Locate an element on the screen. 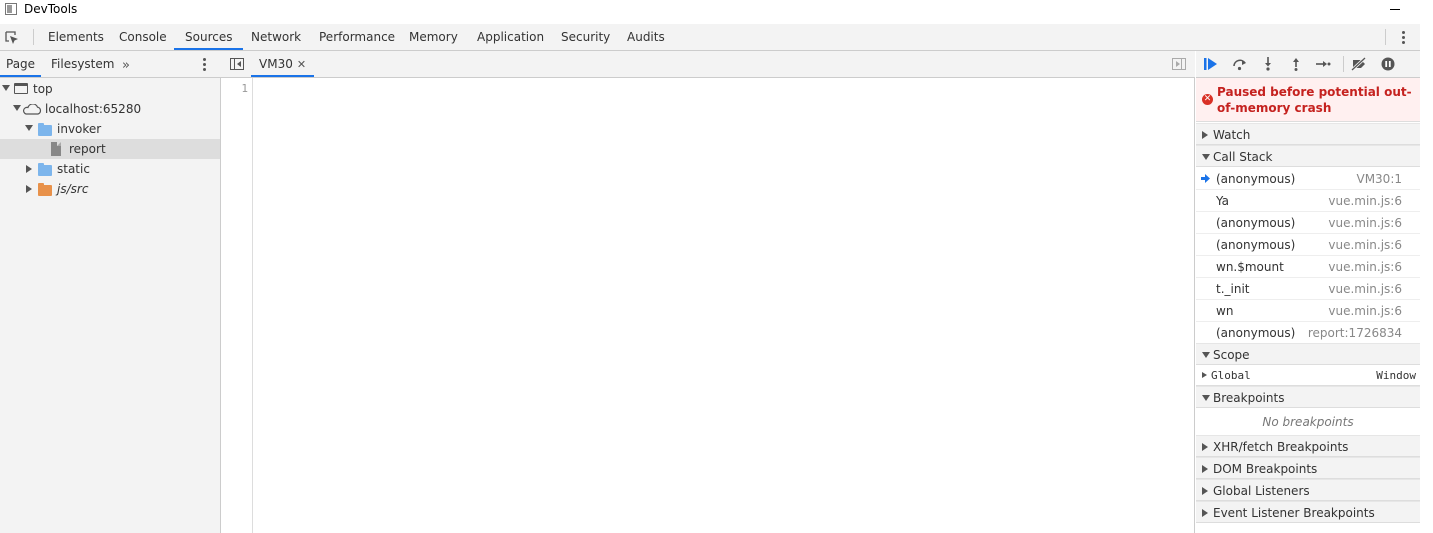 The image size is (1433, 533). tree-item-label: js/src is located at coordinates (73, 189).